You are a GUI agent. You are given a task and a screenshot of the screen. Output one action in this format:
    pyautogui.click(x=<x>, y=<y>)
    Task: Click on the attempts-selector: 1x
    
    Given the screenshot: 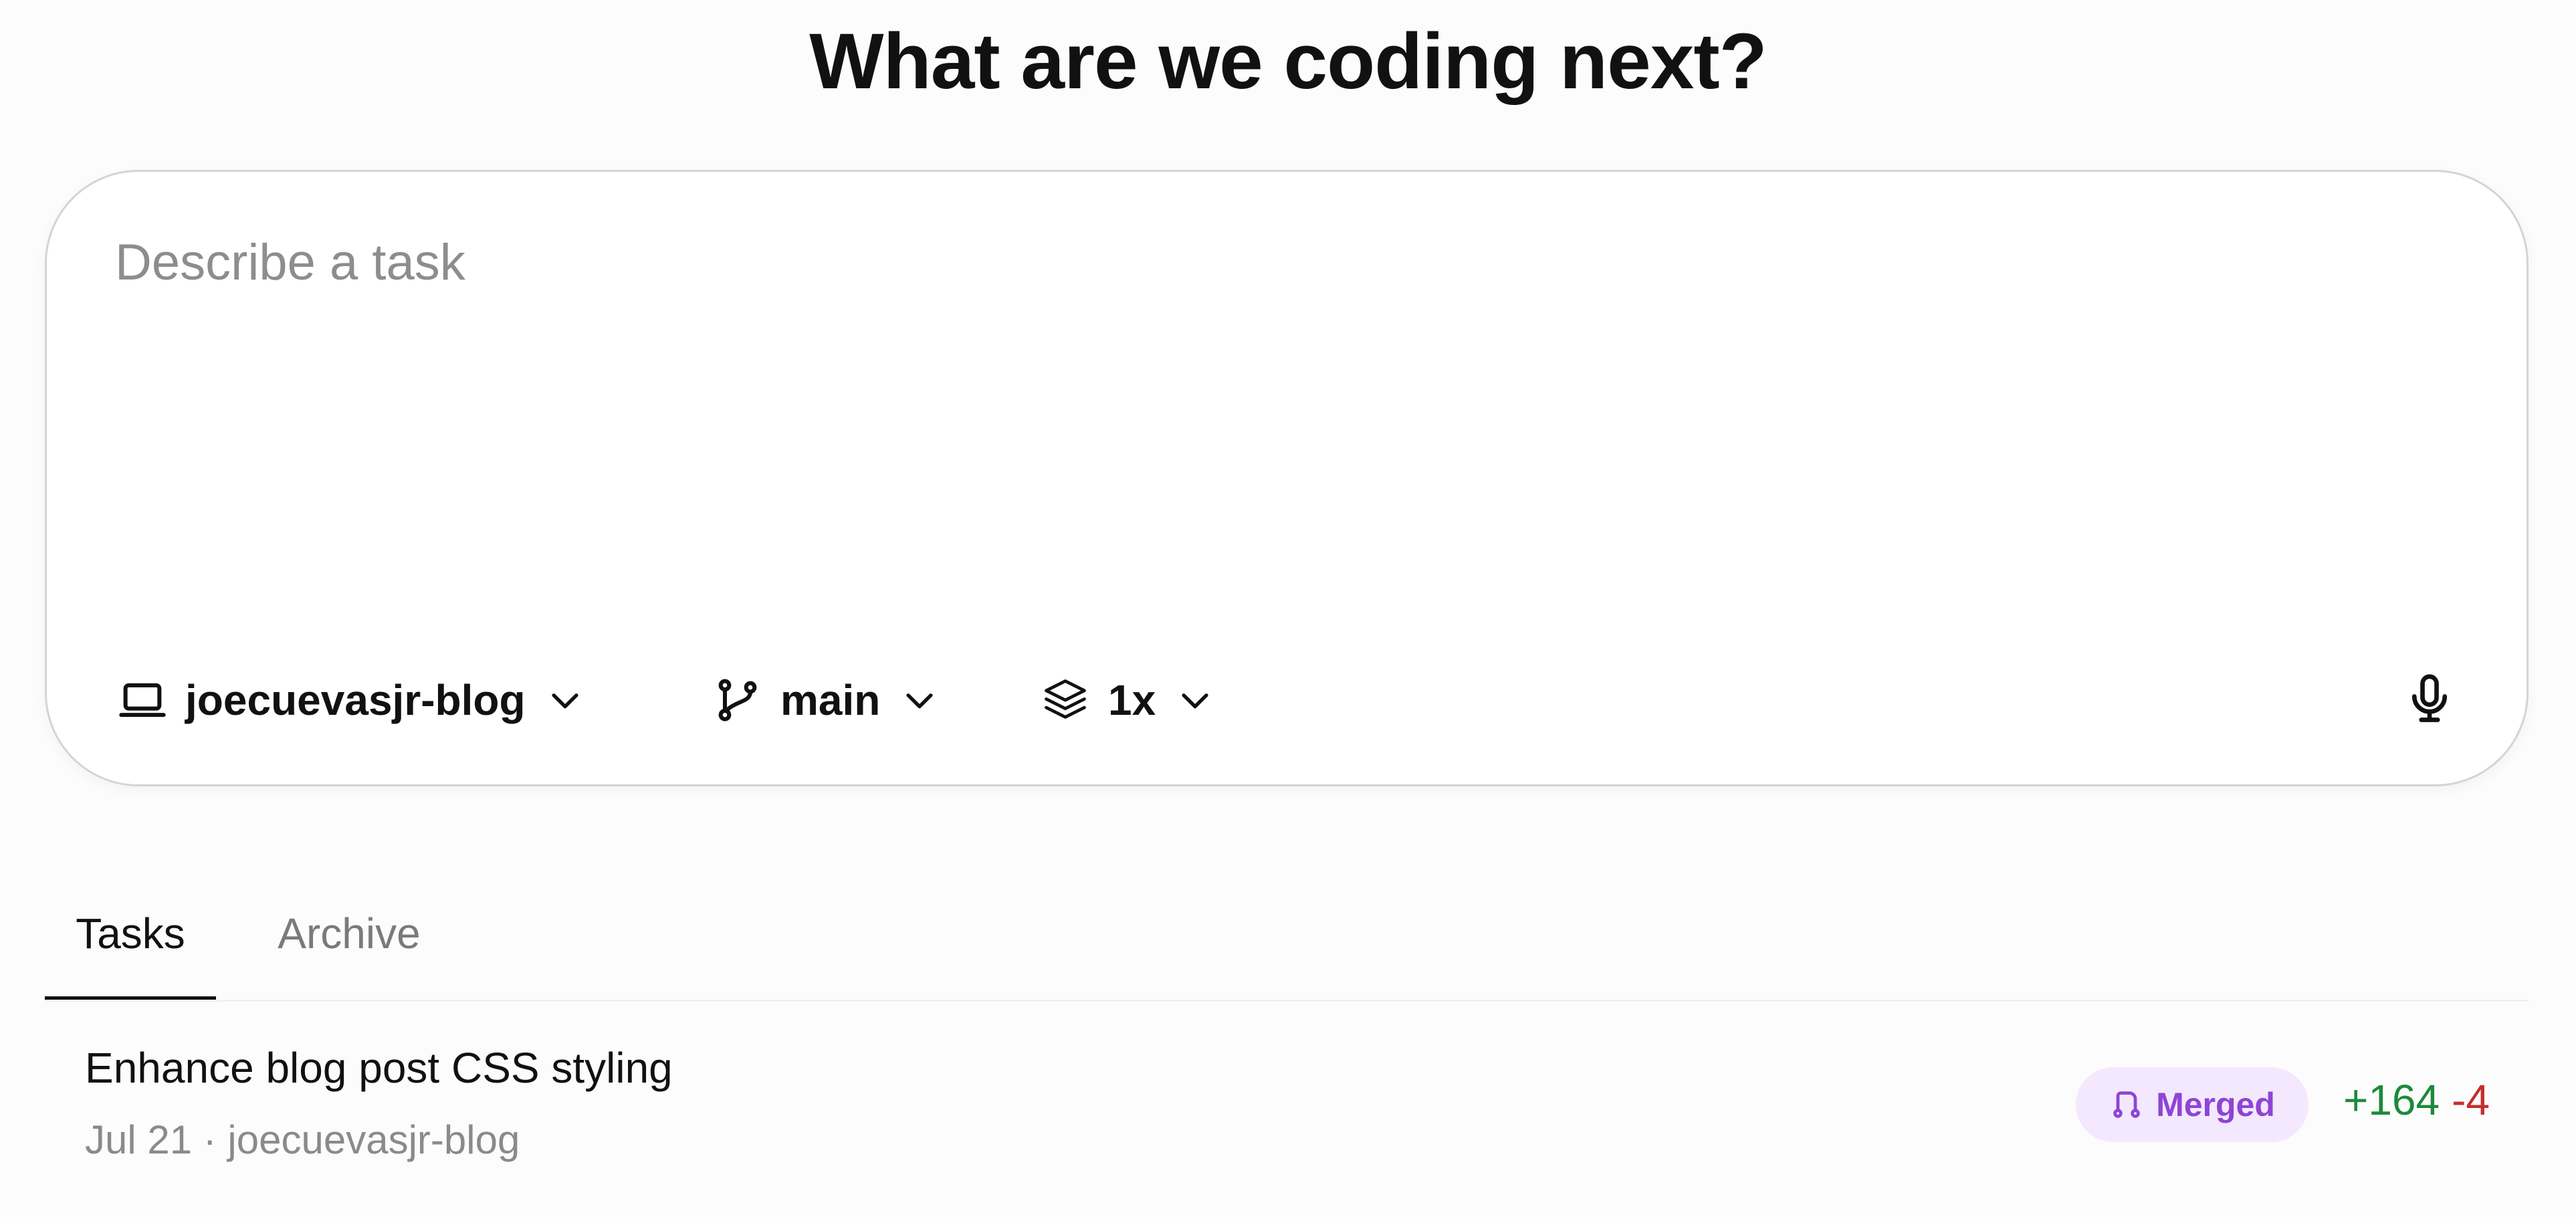 What is the action you would take?
    pyautogui.click(x=1127, y=700)
    